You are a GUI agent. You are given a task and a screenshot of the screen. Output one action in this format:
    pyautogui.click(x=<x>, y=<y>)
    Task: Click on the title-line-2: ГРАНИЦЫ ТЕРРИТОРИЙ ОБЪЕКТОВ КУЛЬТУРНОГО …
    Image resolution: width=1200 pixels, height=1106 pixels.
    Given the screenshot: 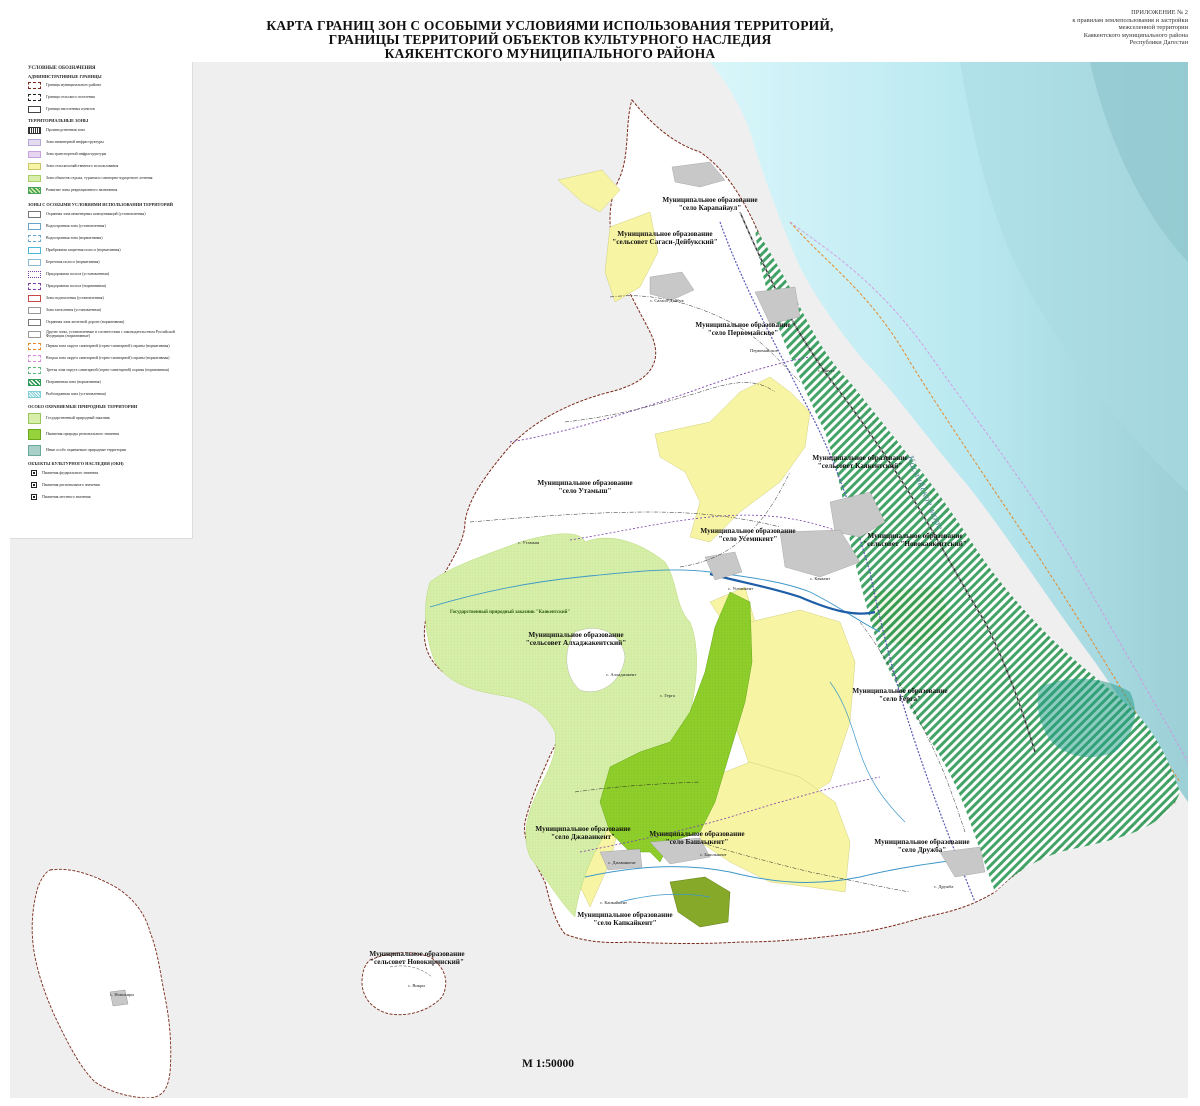 What is the action you would take?
    pyautogui.click(x=550, y=39)
    